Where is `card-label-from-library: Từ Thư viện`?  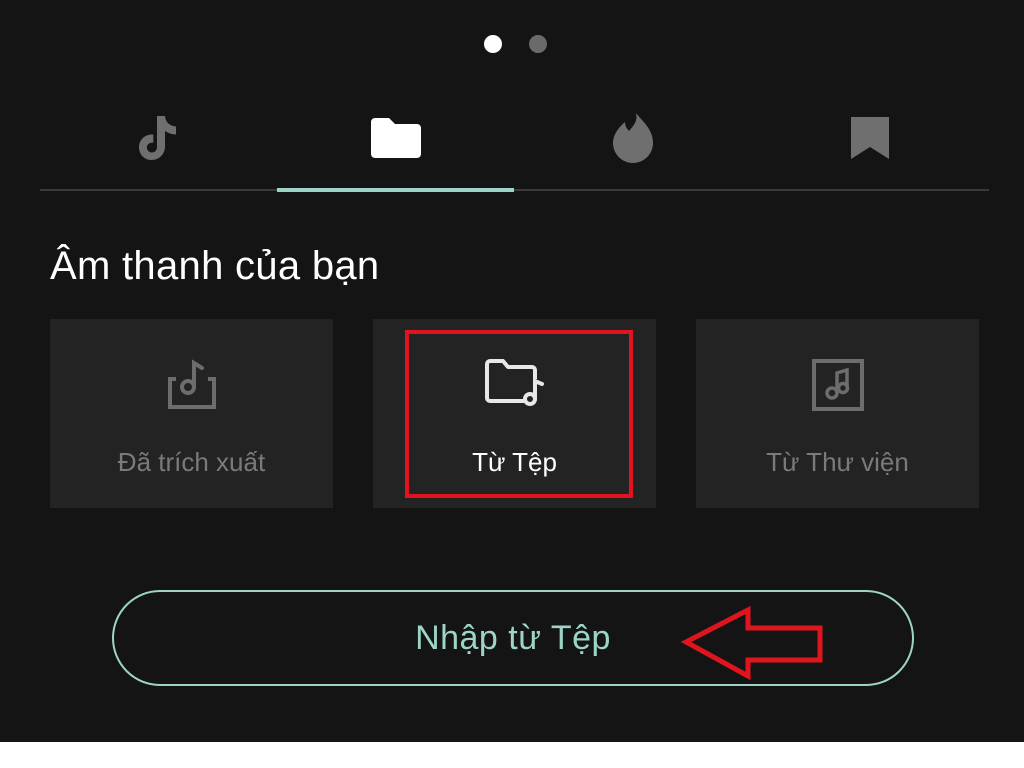
card-label-from-library: Từ Thư viện is located at coordinates (837, 462).